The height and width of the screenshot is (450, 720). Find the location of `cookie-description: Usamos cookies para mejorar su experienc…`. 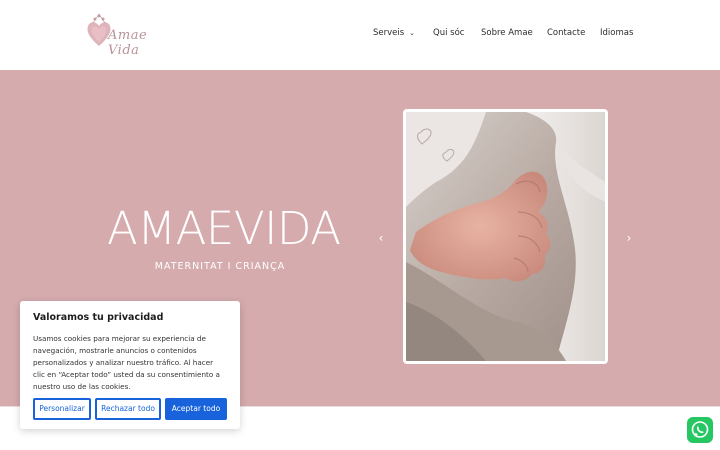

cookie-description: Usamos cookies para mejorar su experienc… is located at coordinates (126, 362).